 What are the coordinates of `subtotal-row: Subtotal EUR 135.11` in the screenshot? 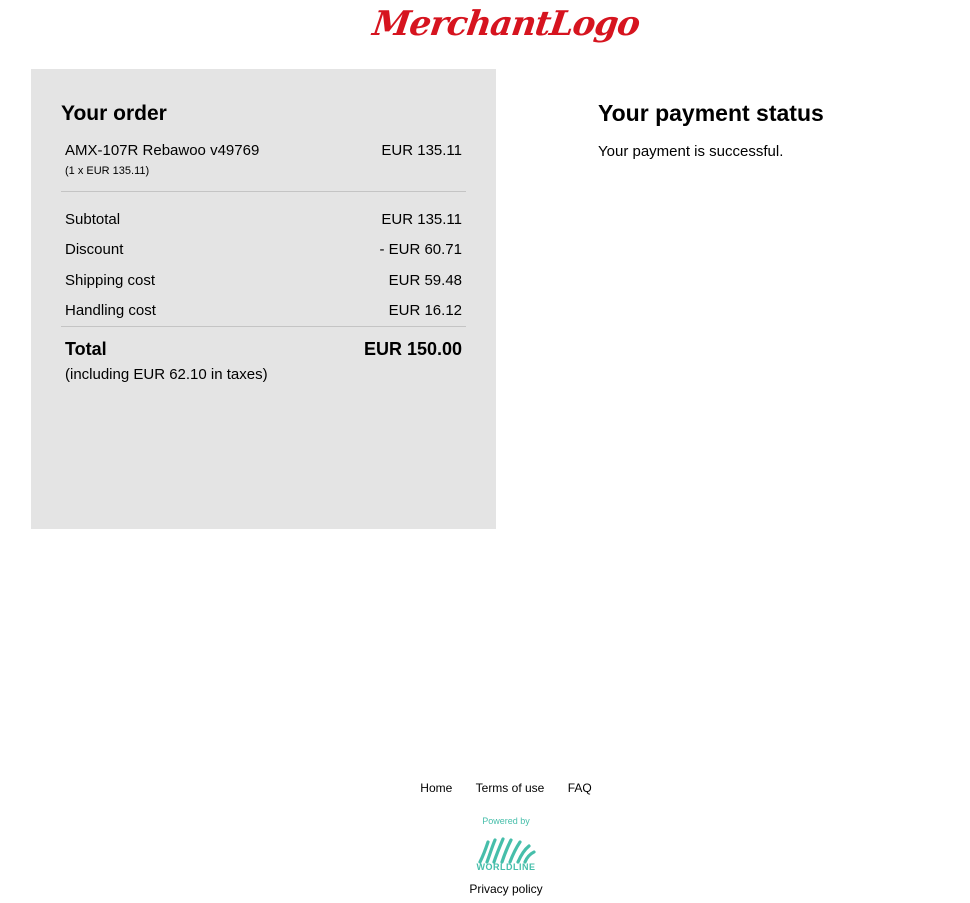 It's located at (263, 219).